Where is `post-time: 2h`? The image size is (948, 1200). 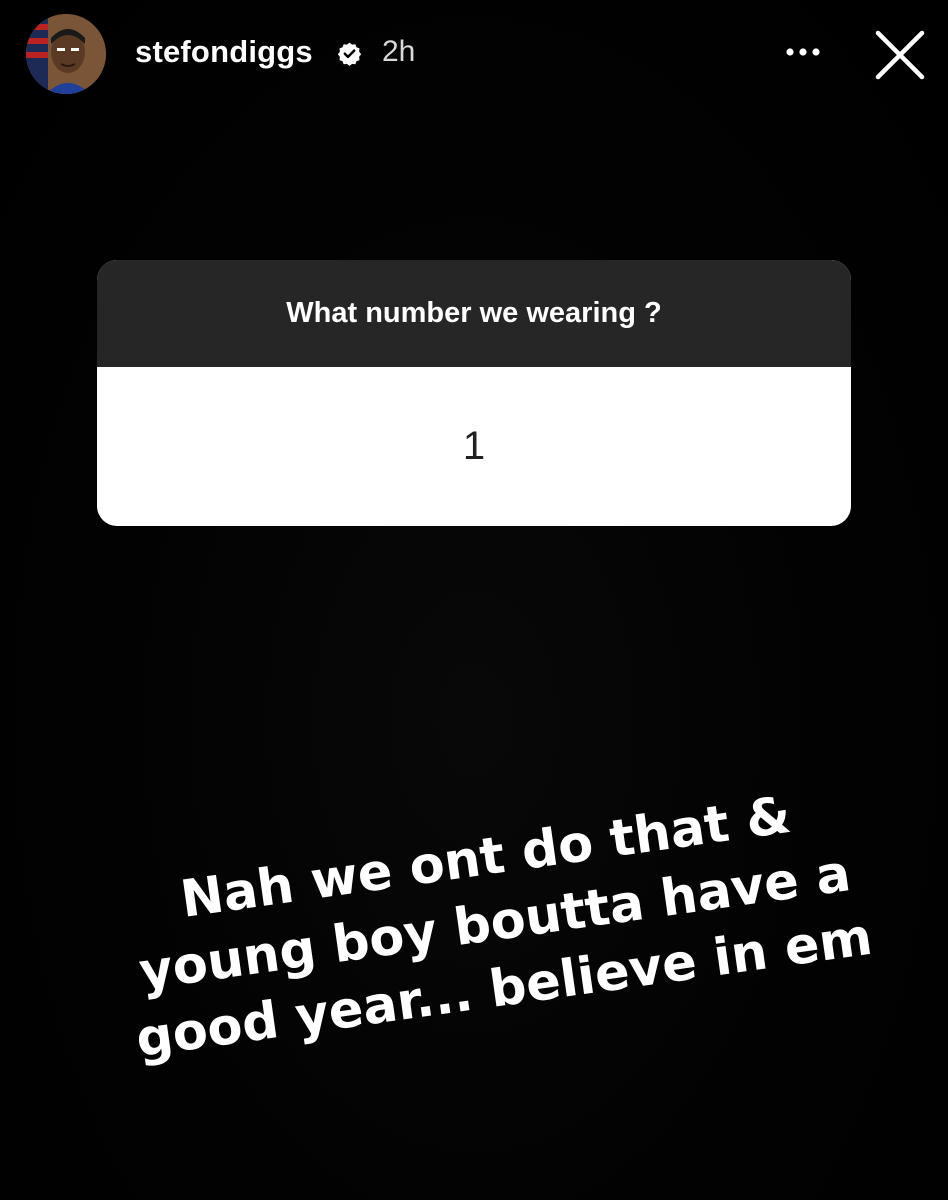
post-time: 2h is located at coordinates (399, 51).